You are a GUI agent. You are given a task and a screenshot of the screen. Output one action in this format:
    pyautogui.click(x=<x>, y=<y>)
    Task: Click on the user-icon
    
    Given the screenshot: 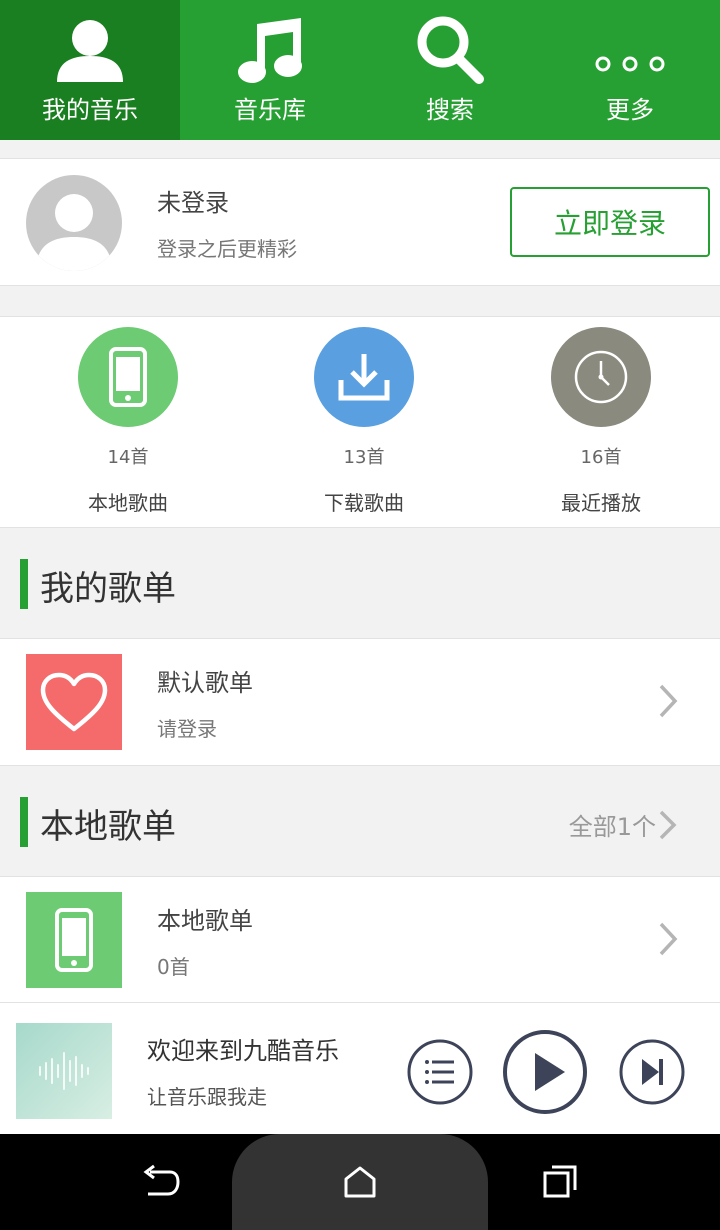 What is the action you would take?
    pyautogui.click(x=90, y=51)
    